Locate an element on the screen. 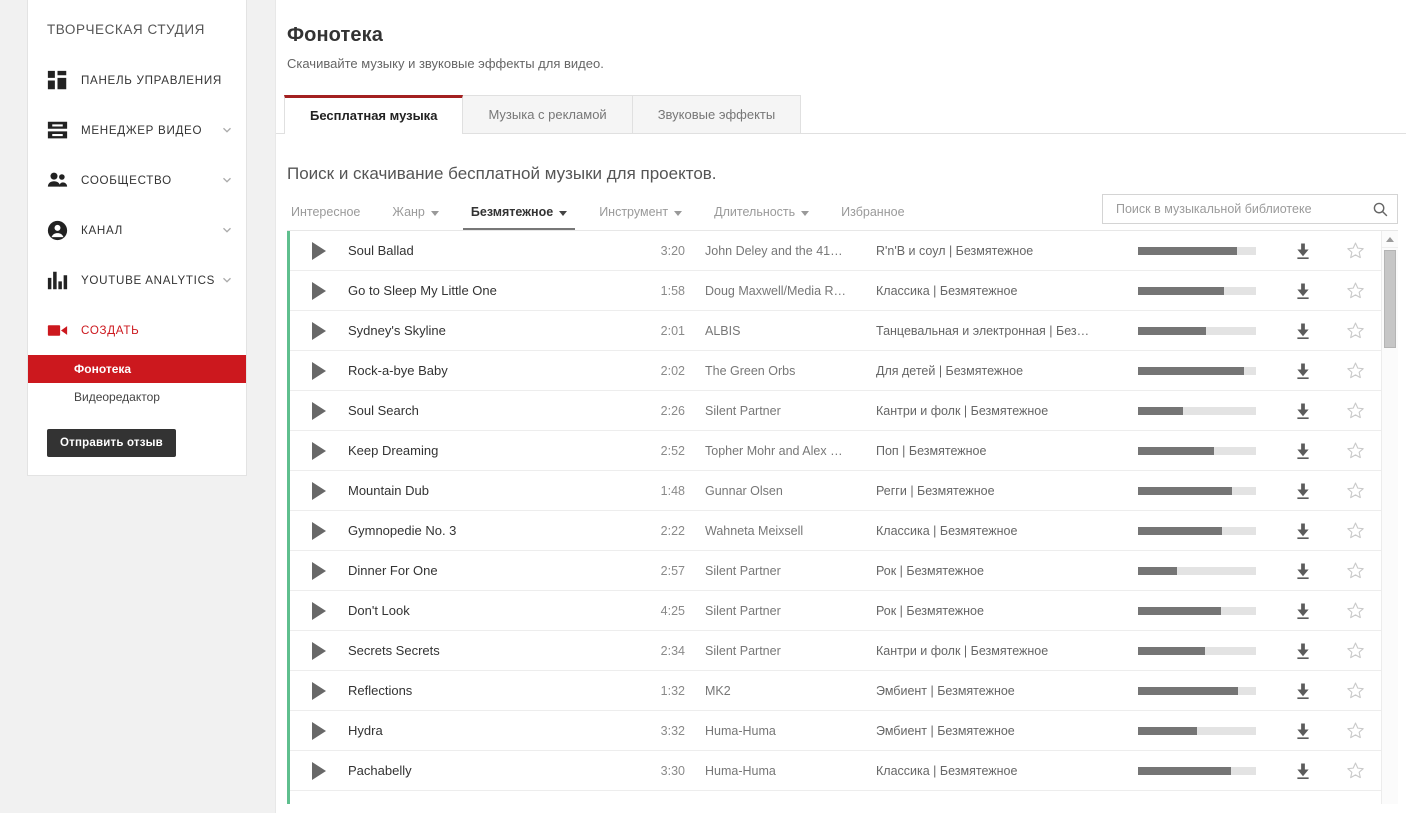 This screenshot has height=813, width=1406. search-icon is located at coordinates (1380, 209).